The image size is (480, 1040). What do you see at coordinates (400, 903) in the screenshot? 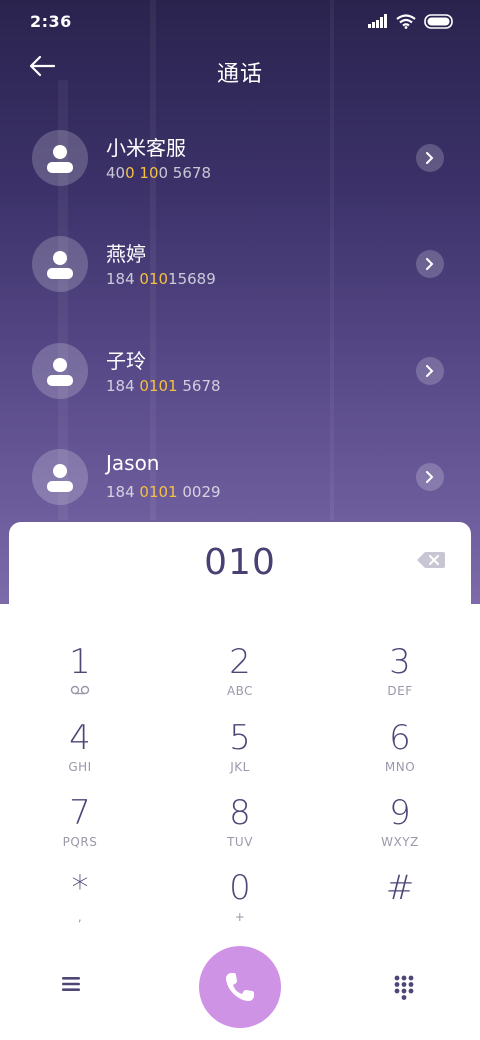
I see `key-hash: #` at bounding box center [400, 903].